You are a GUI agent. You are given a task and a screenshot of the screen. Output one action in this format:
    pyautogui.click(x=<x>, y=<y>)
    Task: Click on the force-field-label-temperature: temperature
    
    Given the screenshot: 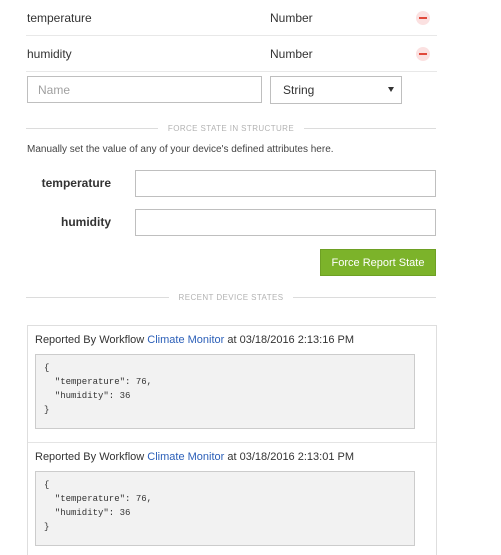 What is the action you would take?
    pyautogui.click(x=76, y=183)
    